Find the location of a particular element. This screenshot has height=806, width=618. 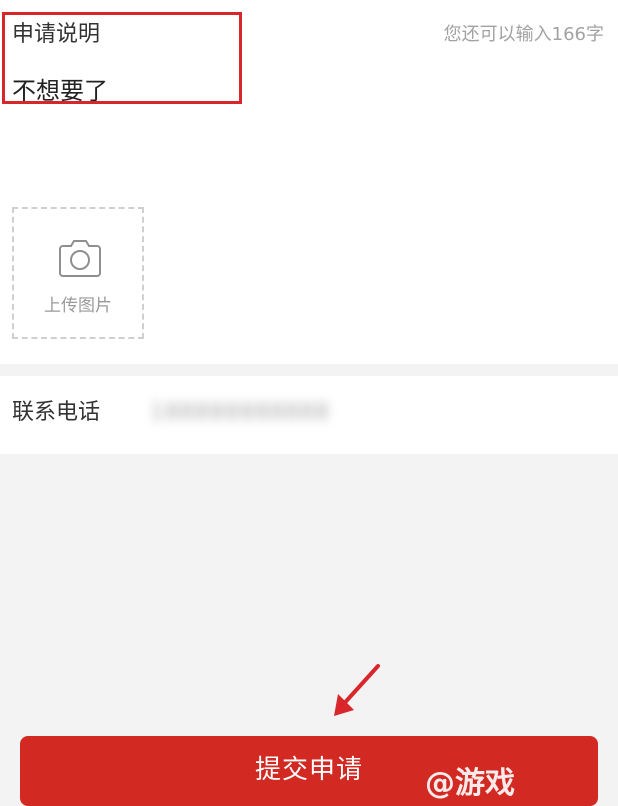

watermark-text: @游戏 is located at coordinates (470, 783).